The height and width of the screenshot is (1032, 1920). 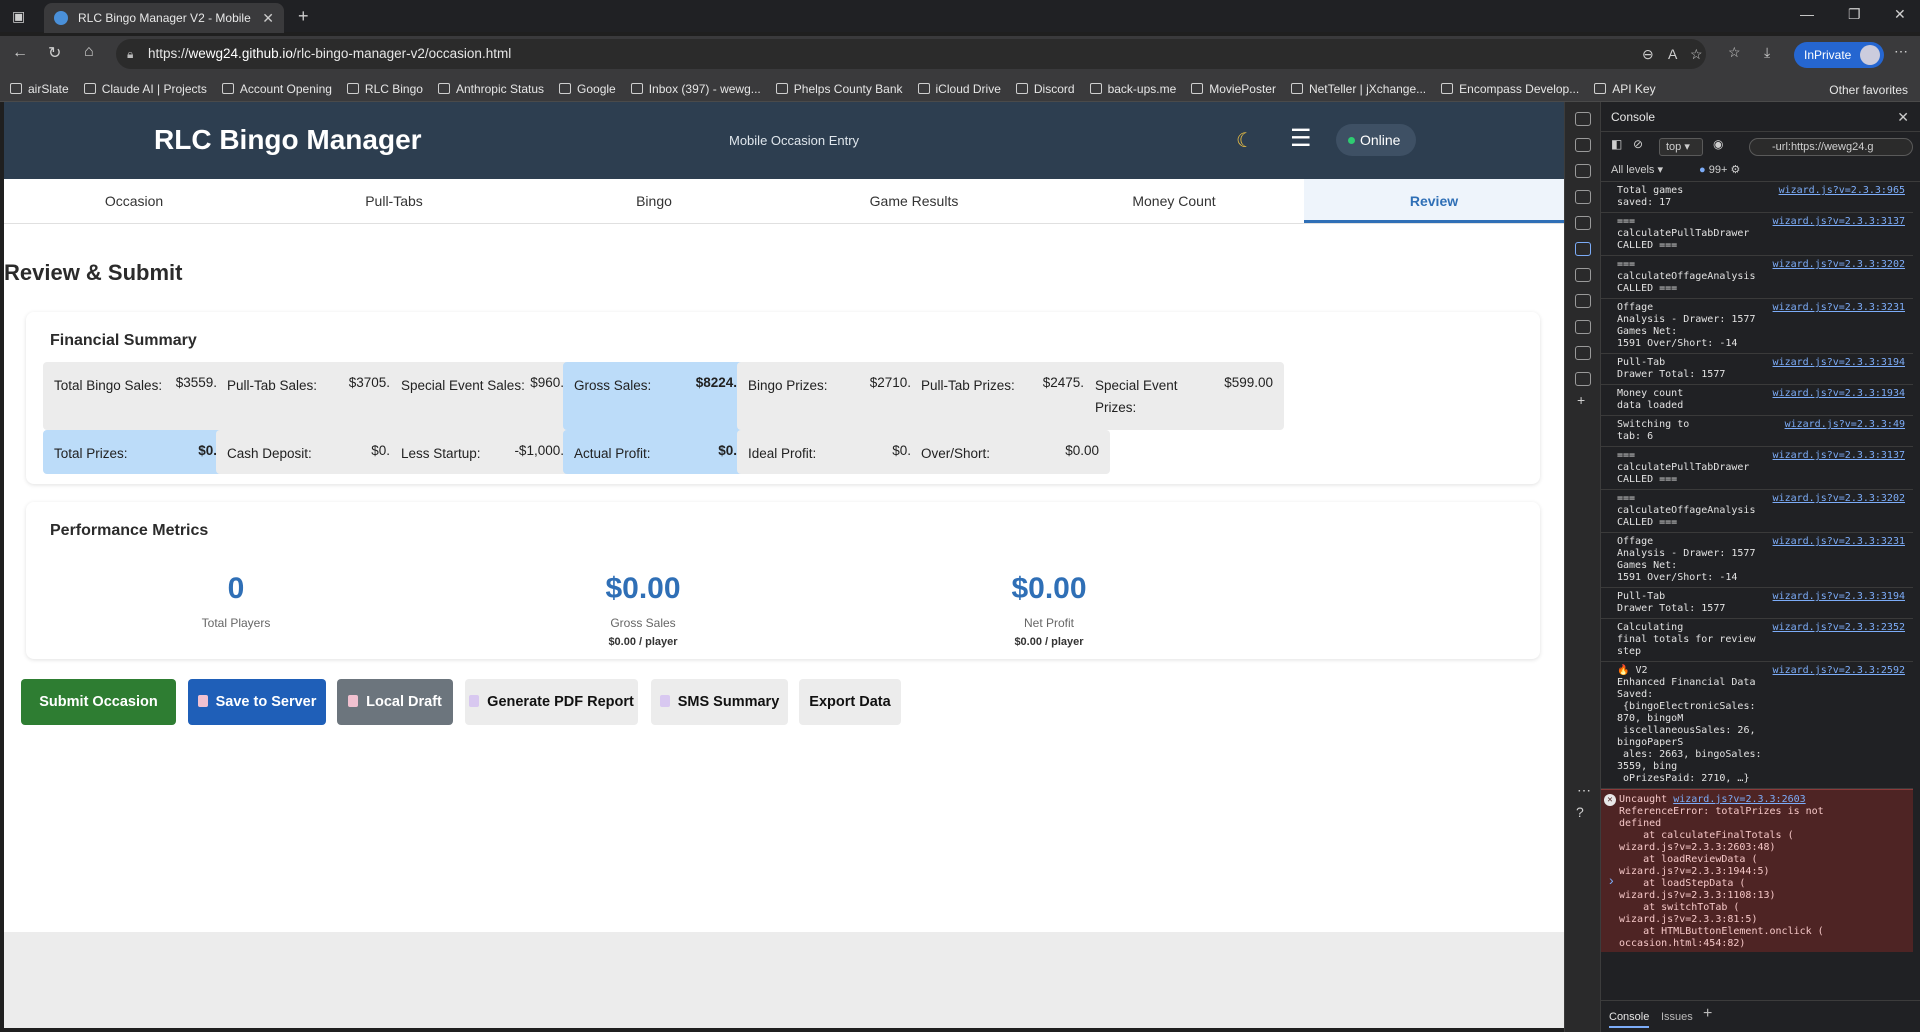 I want to click on clear-console-icon: ⊘, so click(x=1638, y=144).